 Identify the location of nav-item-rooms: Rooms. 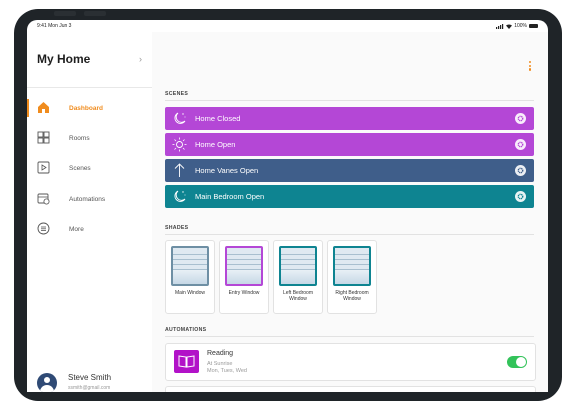
(89, 138).